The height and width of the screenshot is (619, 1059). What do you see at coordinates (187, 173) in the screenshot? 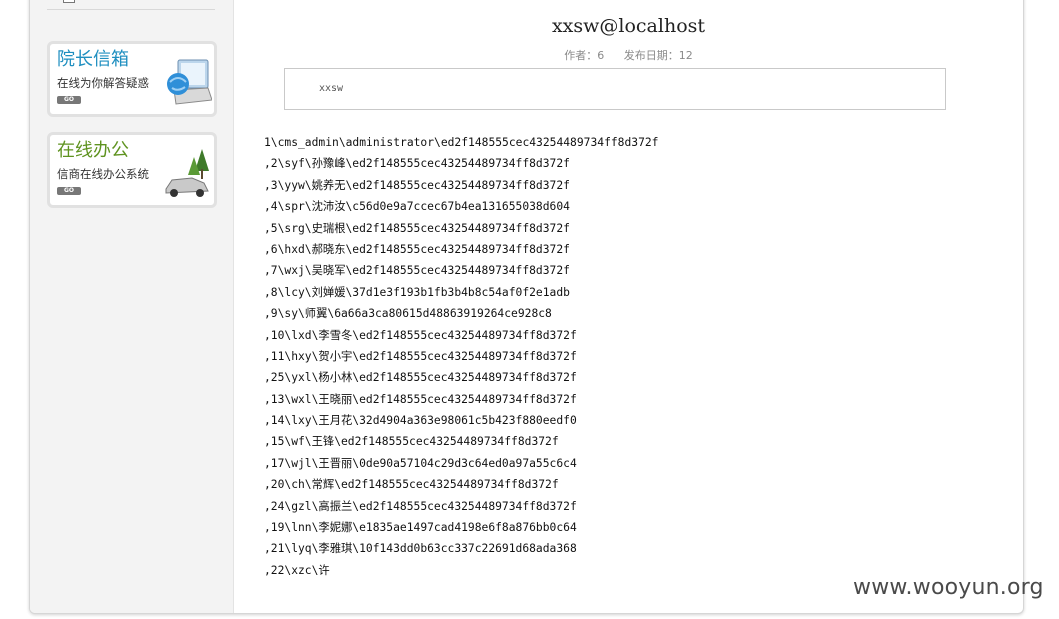
I see `car-trees-icon` at bounding box center [187, 173].